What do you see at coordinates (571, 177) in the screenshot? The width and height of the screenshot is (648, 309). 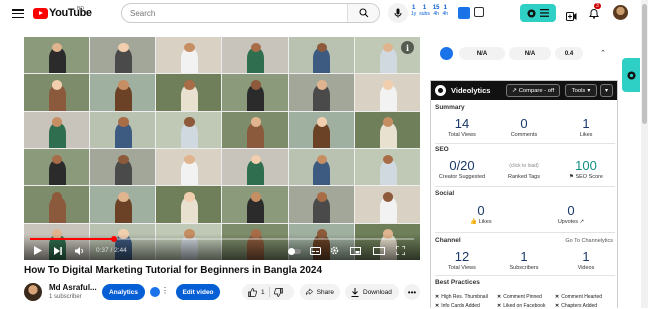 I see `trophy-icon: ⚑` at bounding box center [571, 177].